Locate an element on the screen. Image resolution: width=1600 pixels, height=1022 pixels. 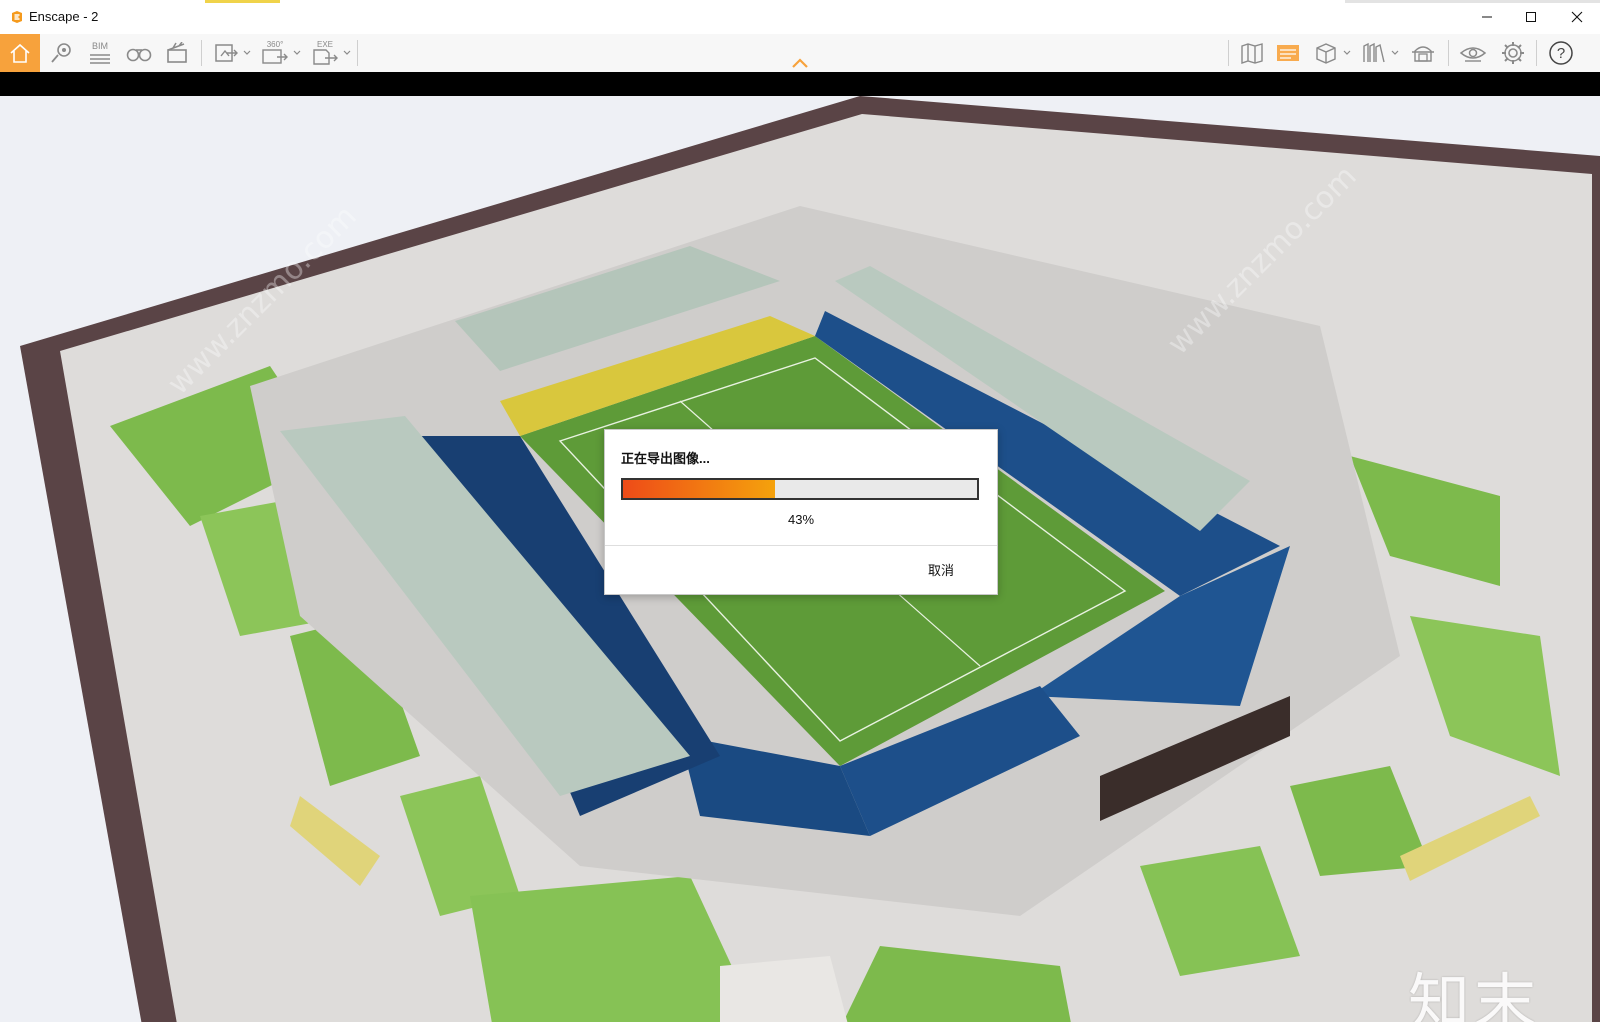
exe-export-dropdown is located at coordinates (347, 53).